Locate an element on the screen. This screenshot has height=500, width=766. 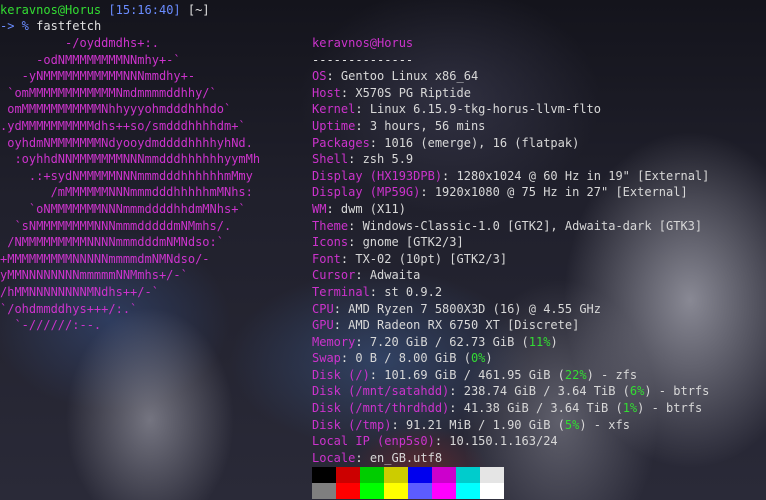
info-key: Uptime is located at coordinates (334, 125).